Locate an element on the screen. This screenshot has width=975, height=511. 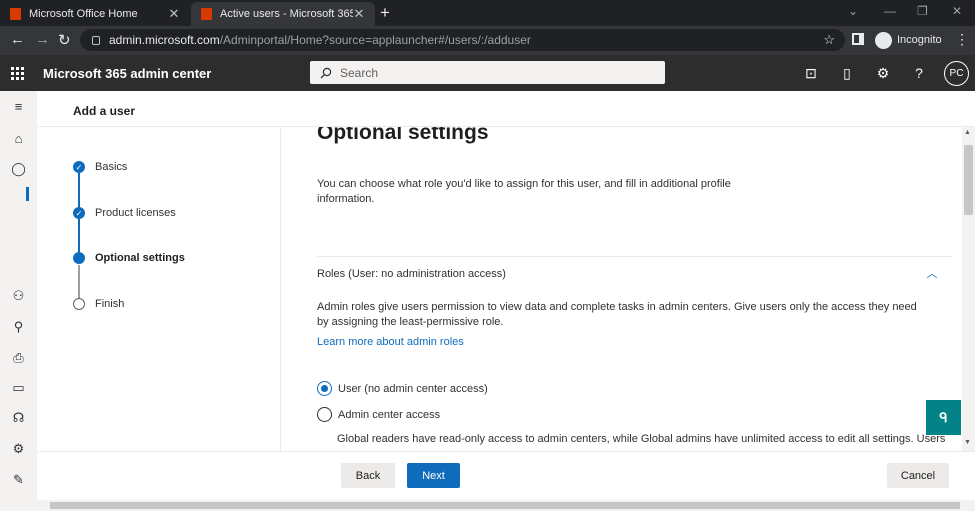
current-step-icon is located at coordinates (79, 258).